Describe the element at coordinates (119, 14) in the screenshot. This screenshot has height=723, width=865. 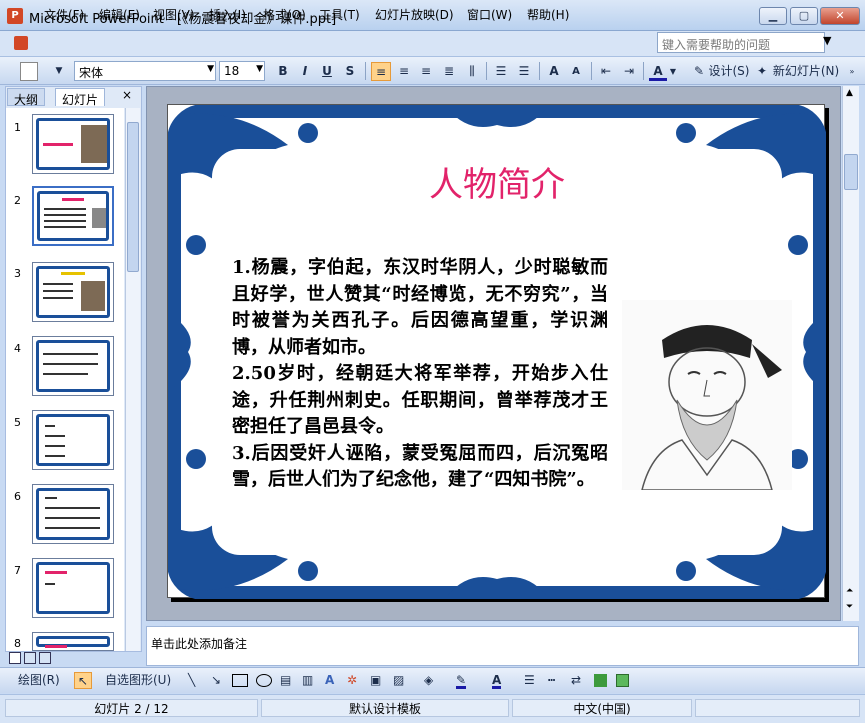
I see `menu-edit: 编辑(E)` at that location.